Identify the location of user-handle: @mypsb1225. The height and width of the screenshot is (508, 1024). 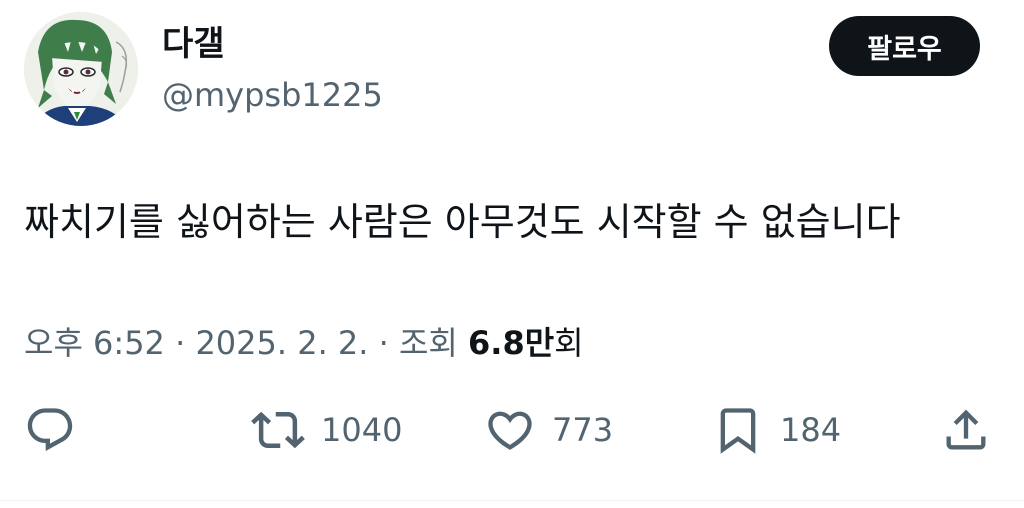
(272, 95).